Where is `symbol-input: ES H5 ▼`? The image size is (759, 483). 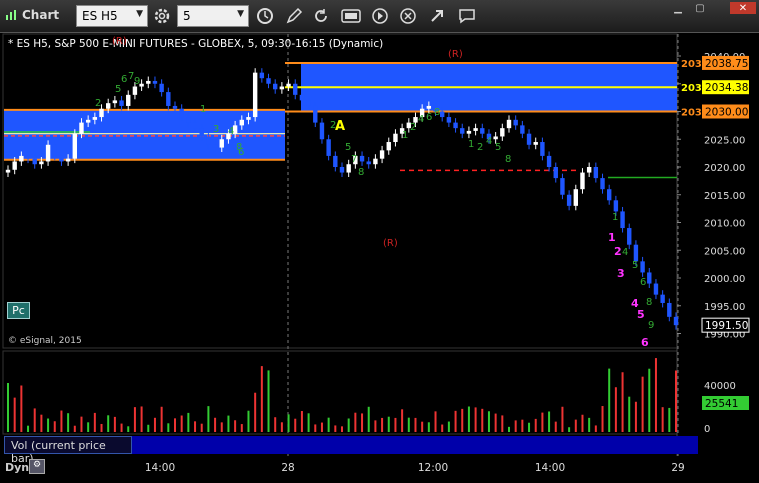 symbol-input: ES H5 ▼ is located at coordinates (112, 16).